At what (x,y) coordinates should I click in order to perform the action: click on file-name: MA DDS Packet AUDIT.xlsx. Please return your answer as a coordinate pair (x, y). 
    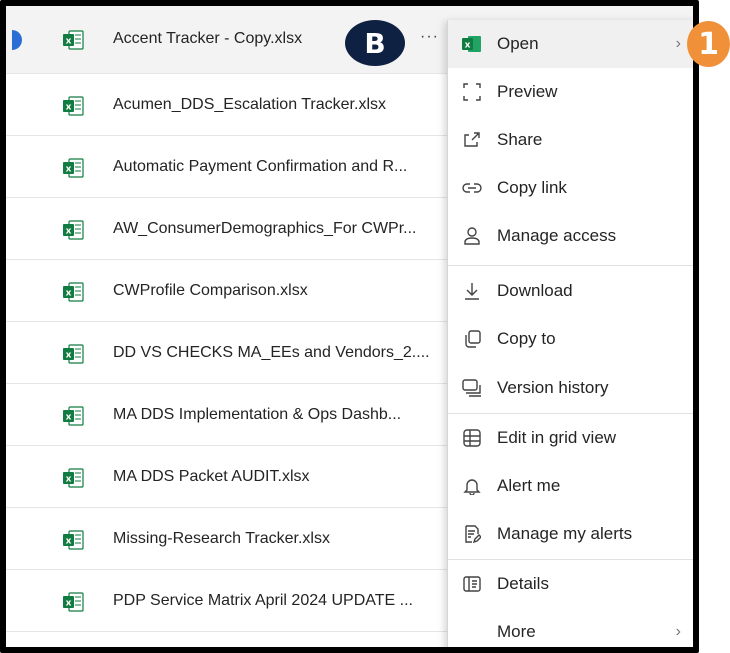
    Looking at the image, I should click on (273, 477).